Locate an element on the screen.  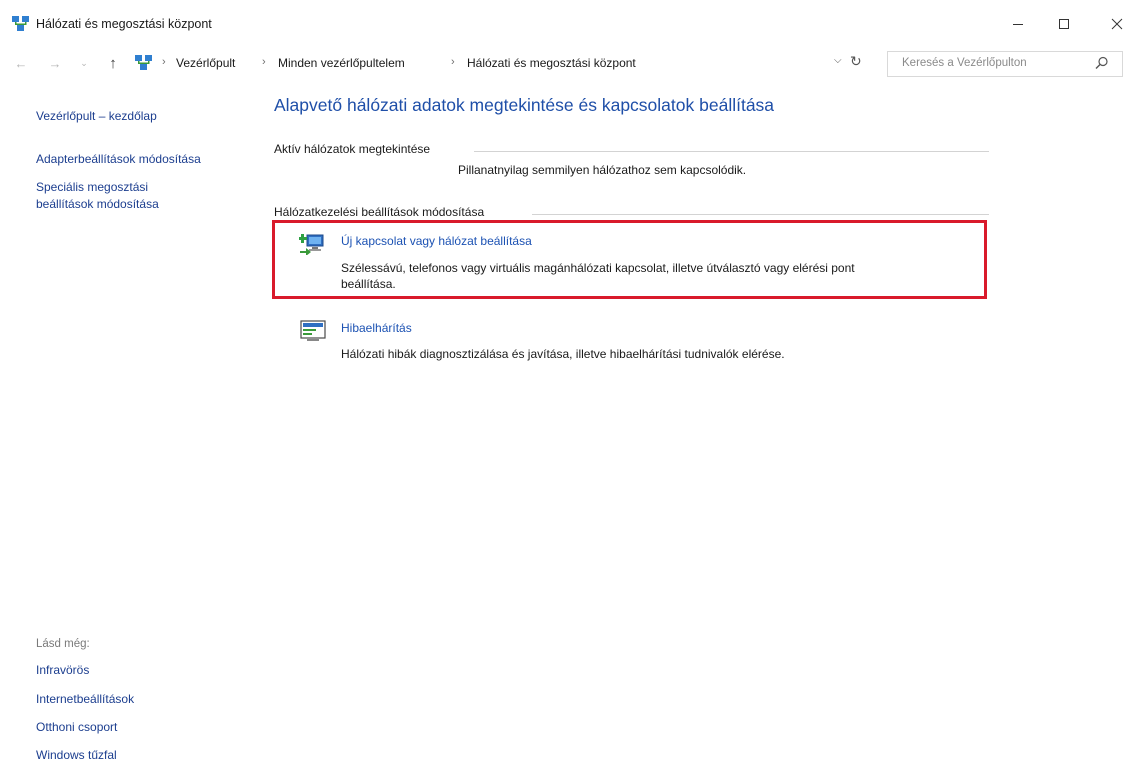
back-button: ← is located at coordinates (21, 63).